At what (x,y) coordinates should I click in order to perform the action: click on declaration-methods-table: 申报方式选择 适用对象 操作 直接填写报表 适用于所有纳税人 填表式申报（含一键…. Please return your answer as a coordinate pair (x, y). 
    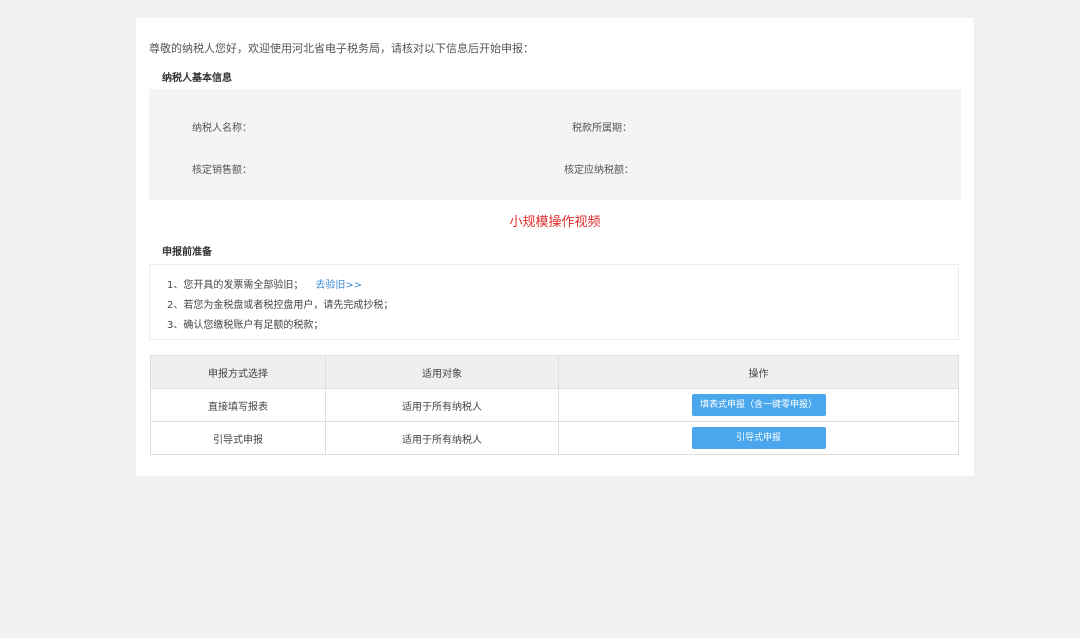
    Looking at the image, I should click on (554, 405).